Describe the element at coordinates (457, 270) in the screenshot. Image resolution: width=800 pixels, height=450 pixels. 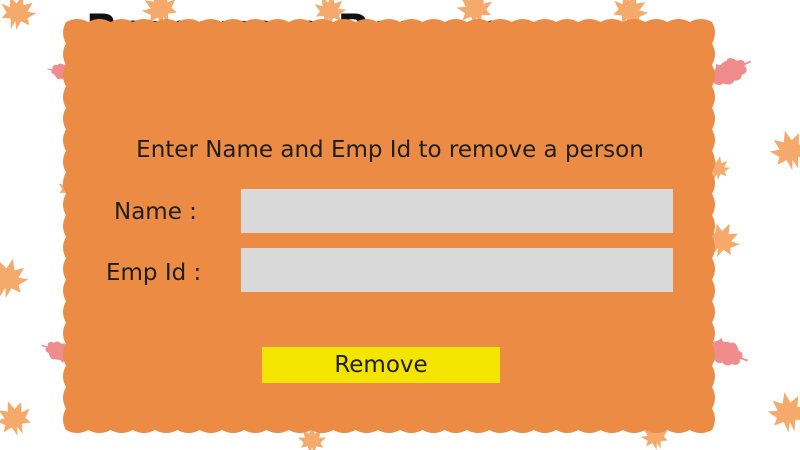
I see `emp-id-input` at that location.